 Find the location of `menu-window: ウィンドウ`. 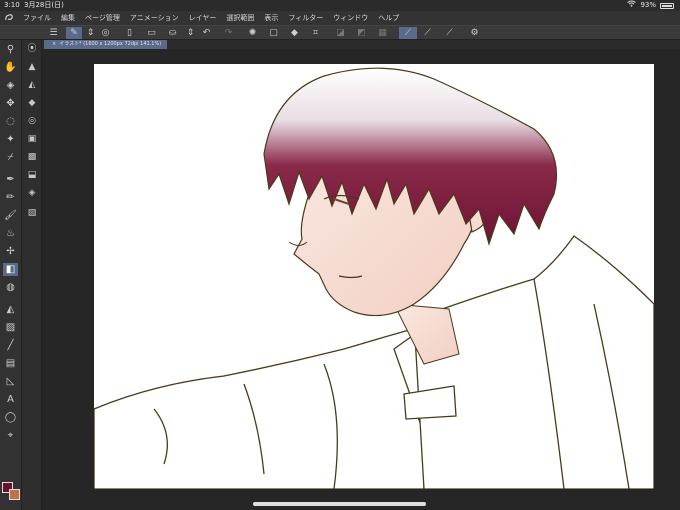

menu-window: ウィンドウ is located at coordinates (350, 18).